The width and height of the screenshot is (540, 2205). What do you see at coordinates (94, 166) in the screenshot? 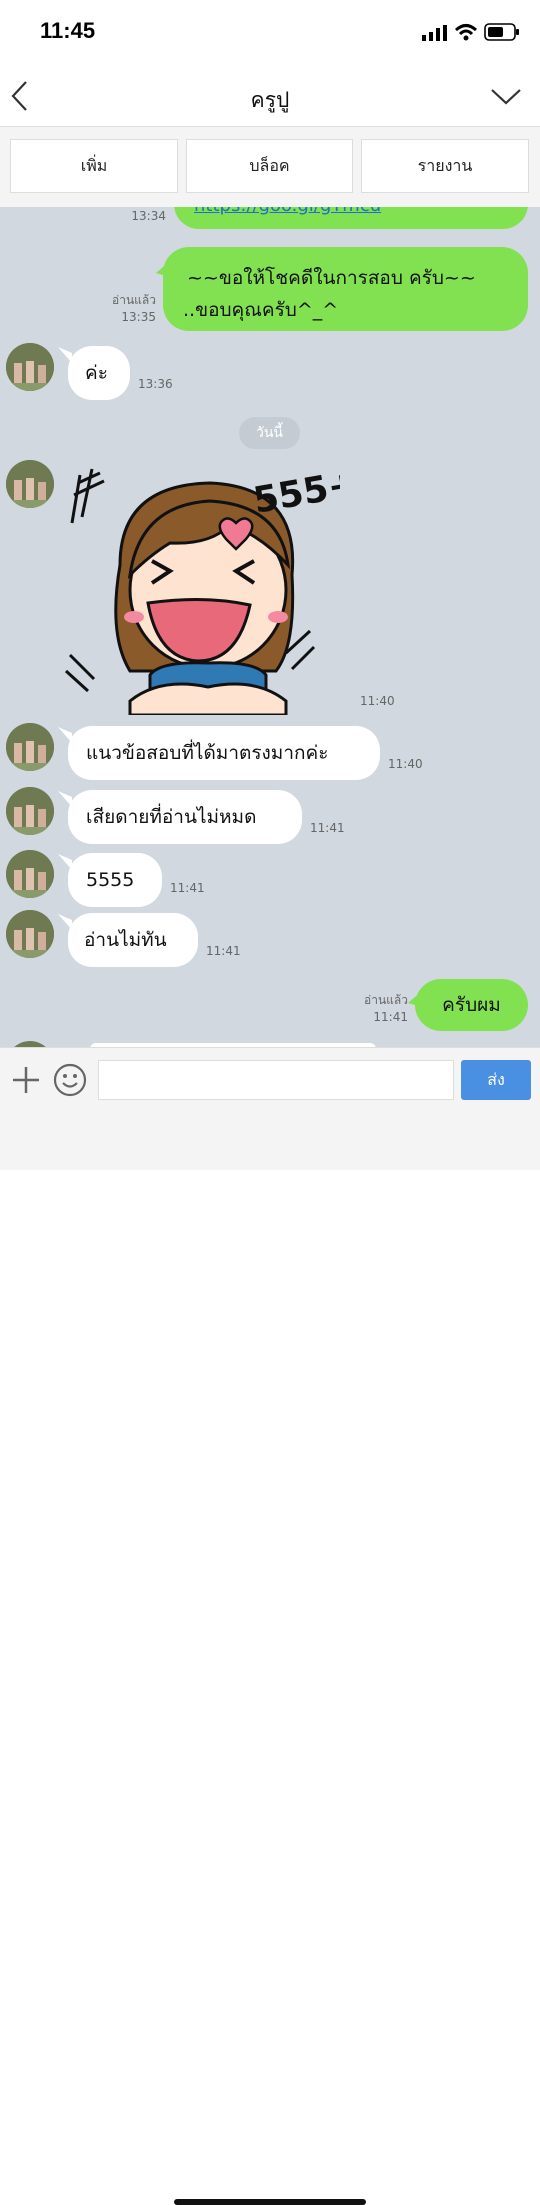
I see `add-friend-button: เพิ่ม` at bounding box center [94, 166].